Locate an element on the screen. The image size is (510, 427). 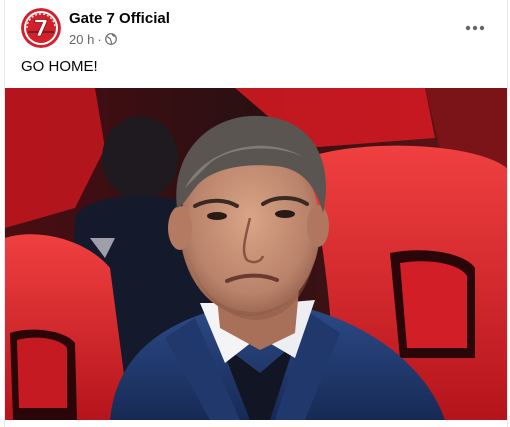
more-options-icon is located at coordinates (475, 28).